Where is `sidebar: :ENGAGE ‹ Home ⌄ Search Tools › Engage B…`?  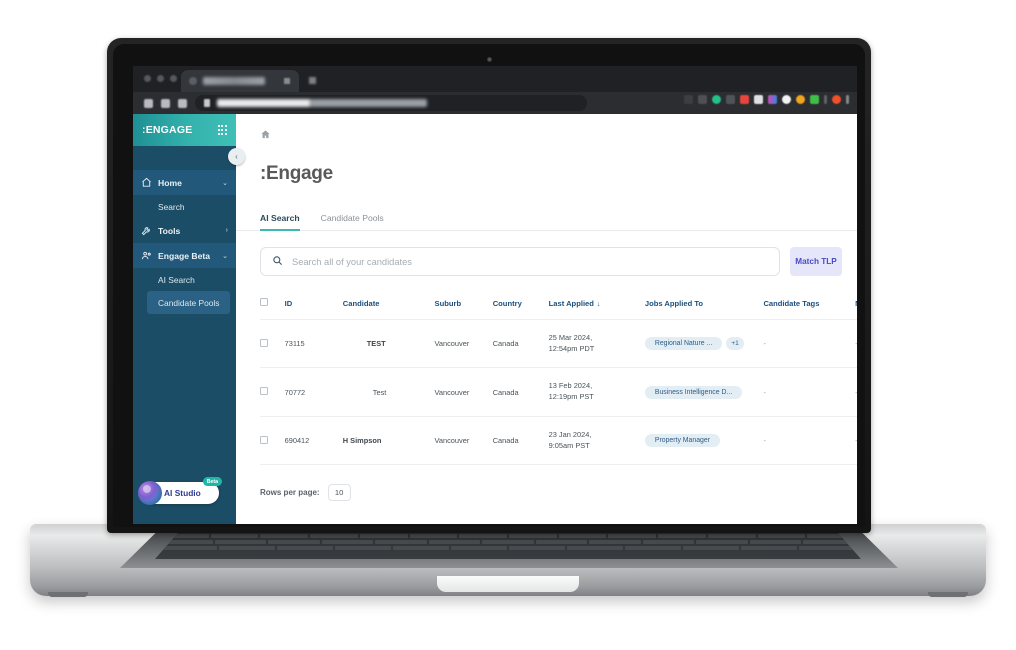 sidebar: :ENGAGE ‹ Home ⌄ Search Tools › Engage B… is located at coordinates (189, 319).